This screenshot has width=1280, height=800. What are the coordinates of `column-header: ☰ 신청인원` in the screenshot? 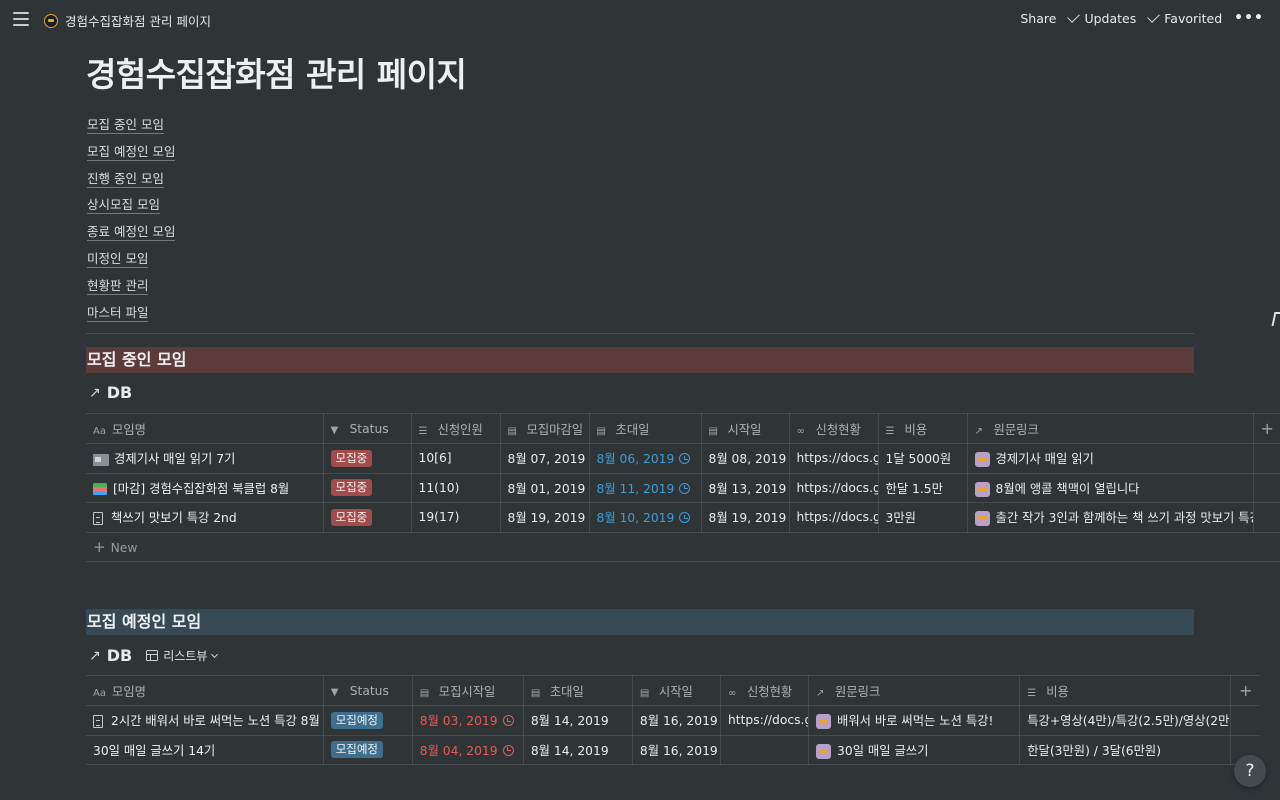 It's located at (455, 428).